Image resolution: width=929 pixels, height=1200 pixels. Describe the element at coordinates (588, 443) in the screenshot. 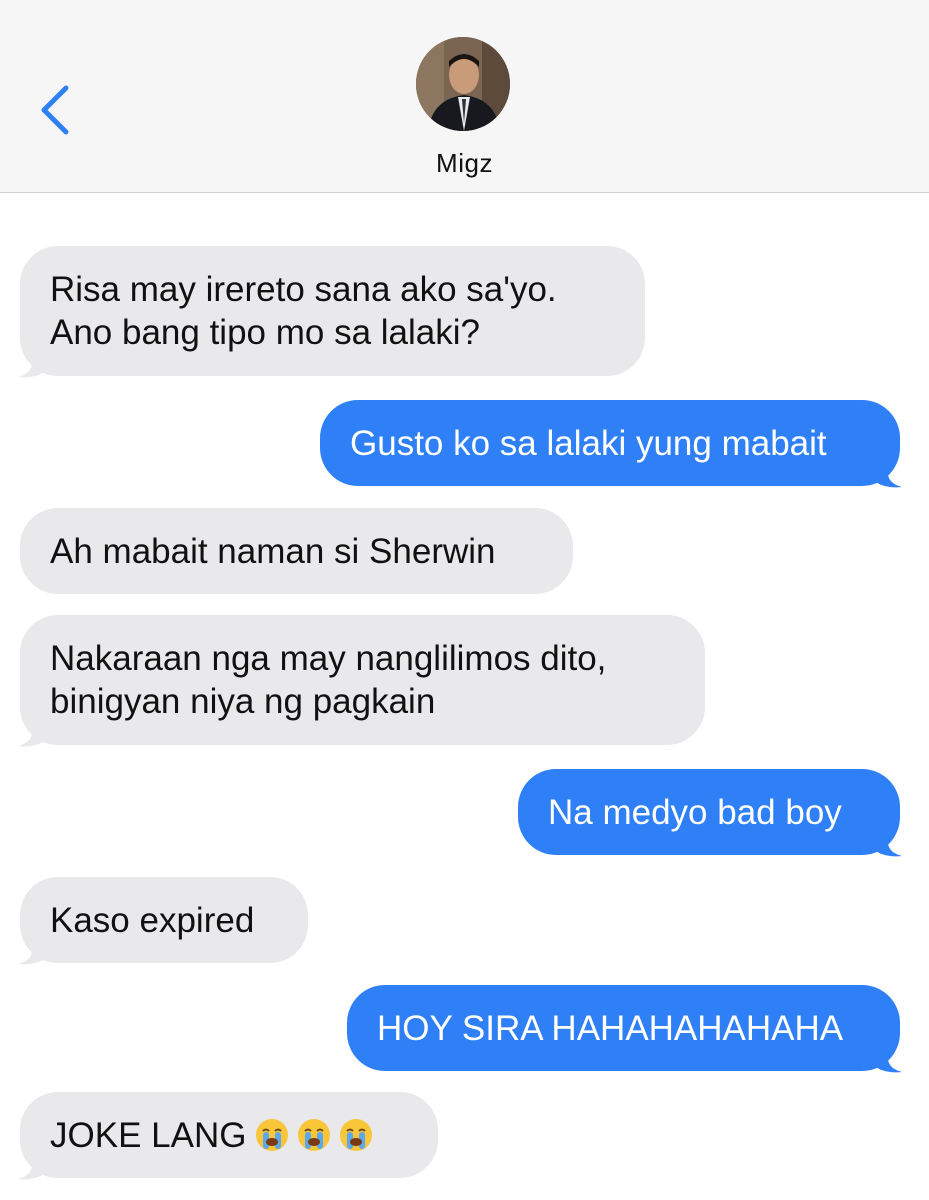

I see `message-line: Gusto ko sa lalaki yung mabait` at that location.